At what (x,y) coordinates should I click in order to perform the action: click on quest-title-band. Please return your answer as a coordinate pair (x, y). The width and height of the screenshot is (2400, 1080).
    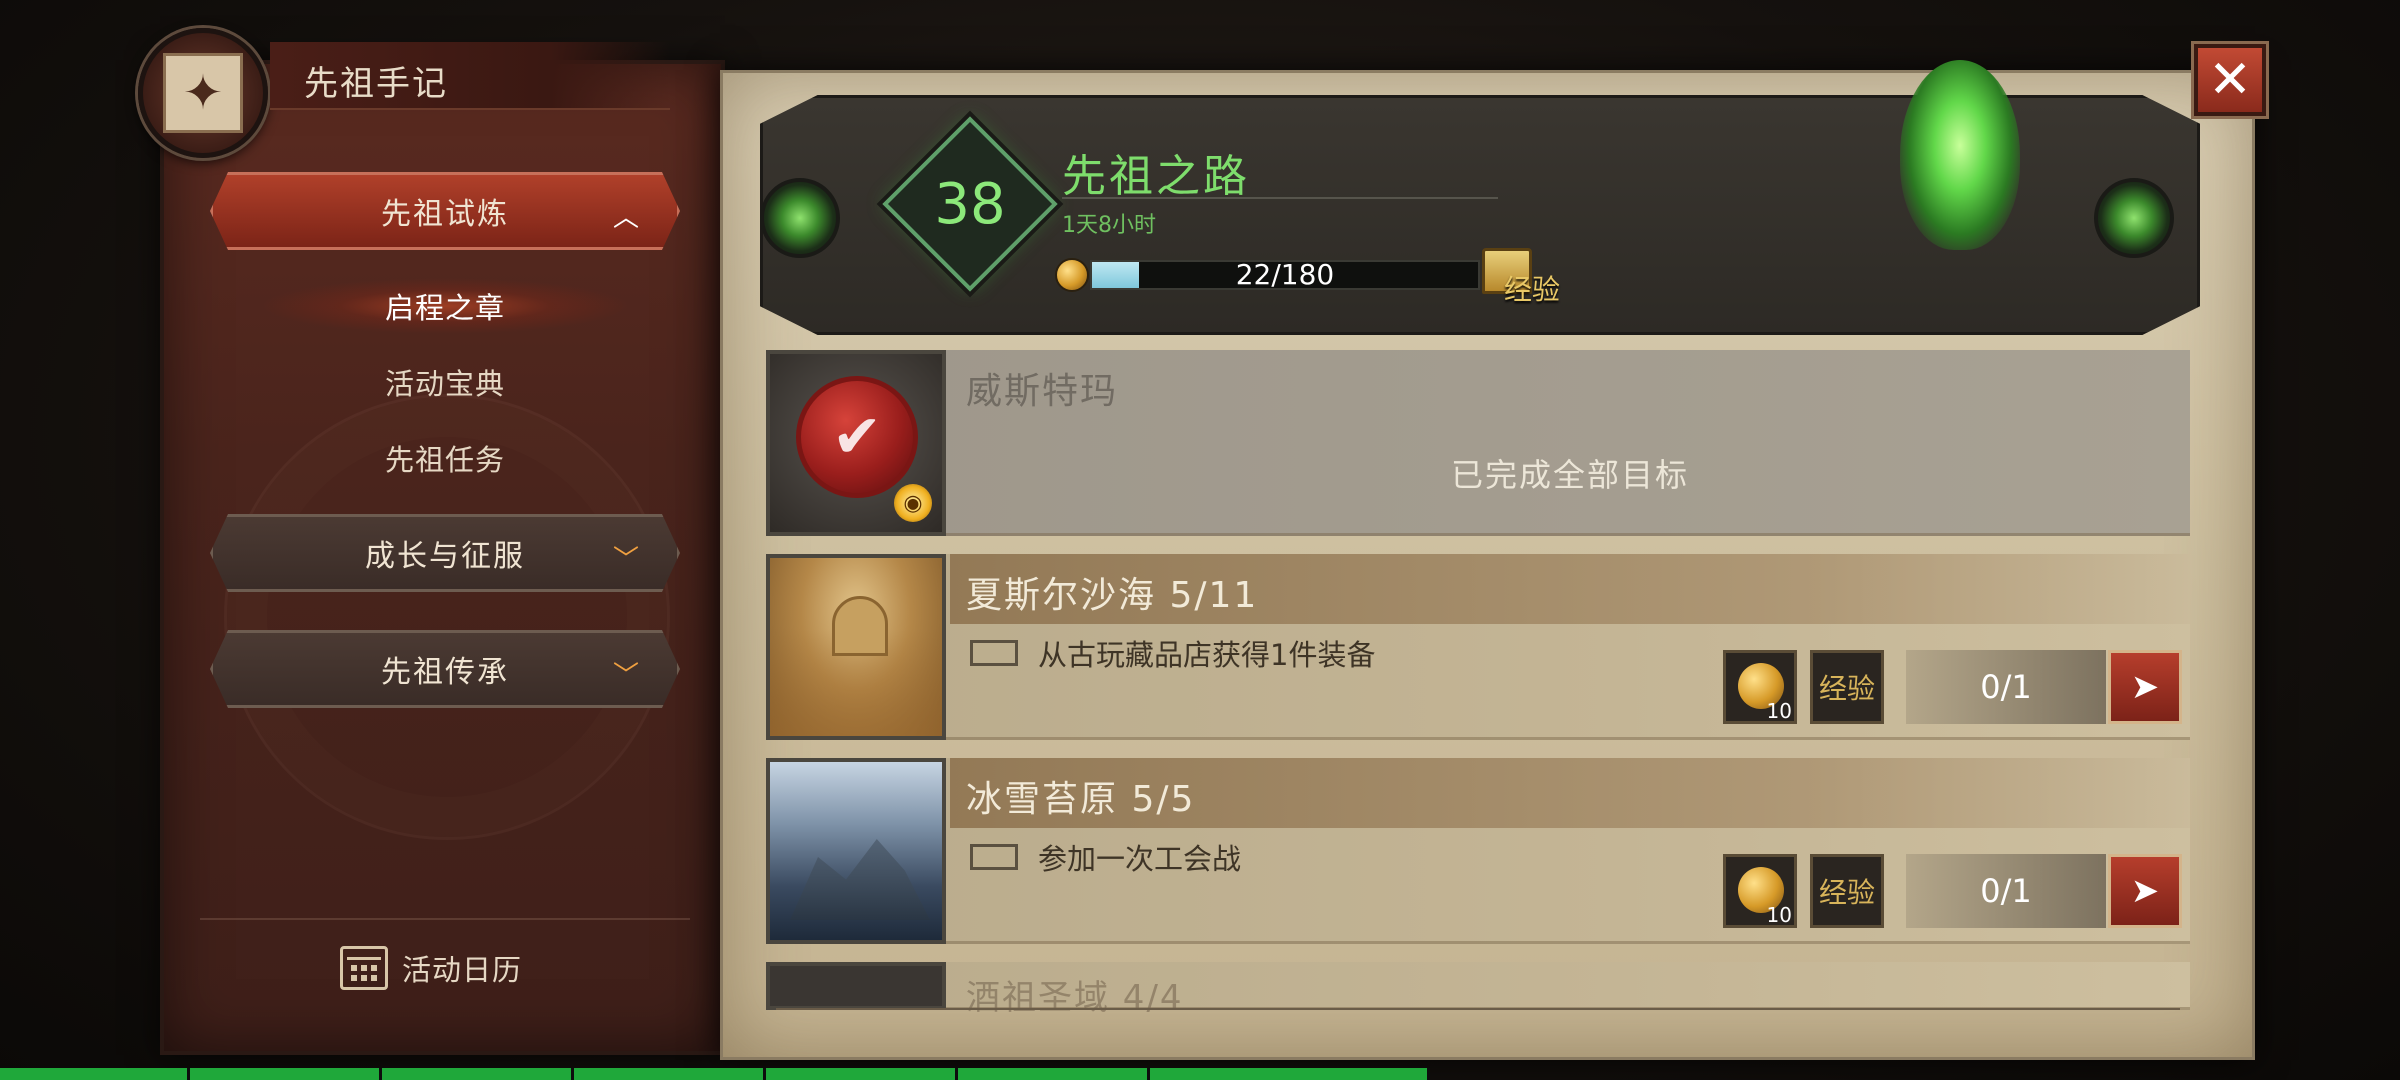
    Looking at the image, I should click on (1570, 385).